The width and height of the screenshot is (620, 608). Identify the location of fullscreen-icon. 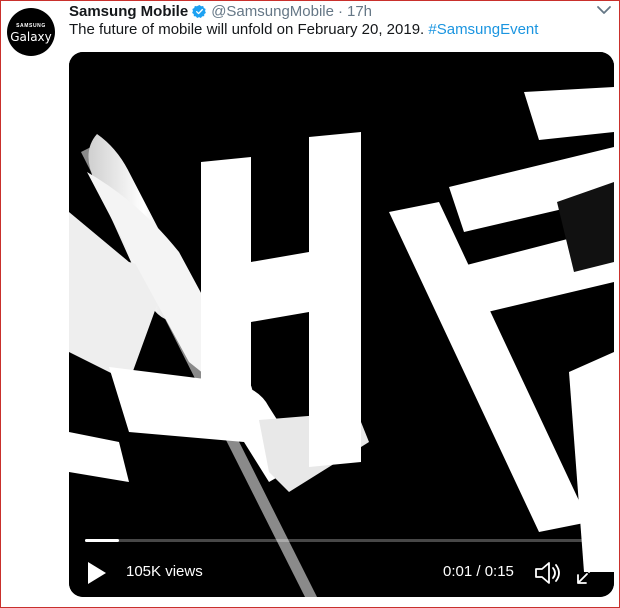
(588, 573).